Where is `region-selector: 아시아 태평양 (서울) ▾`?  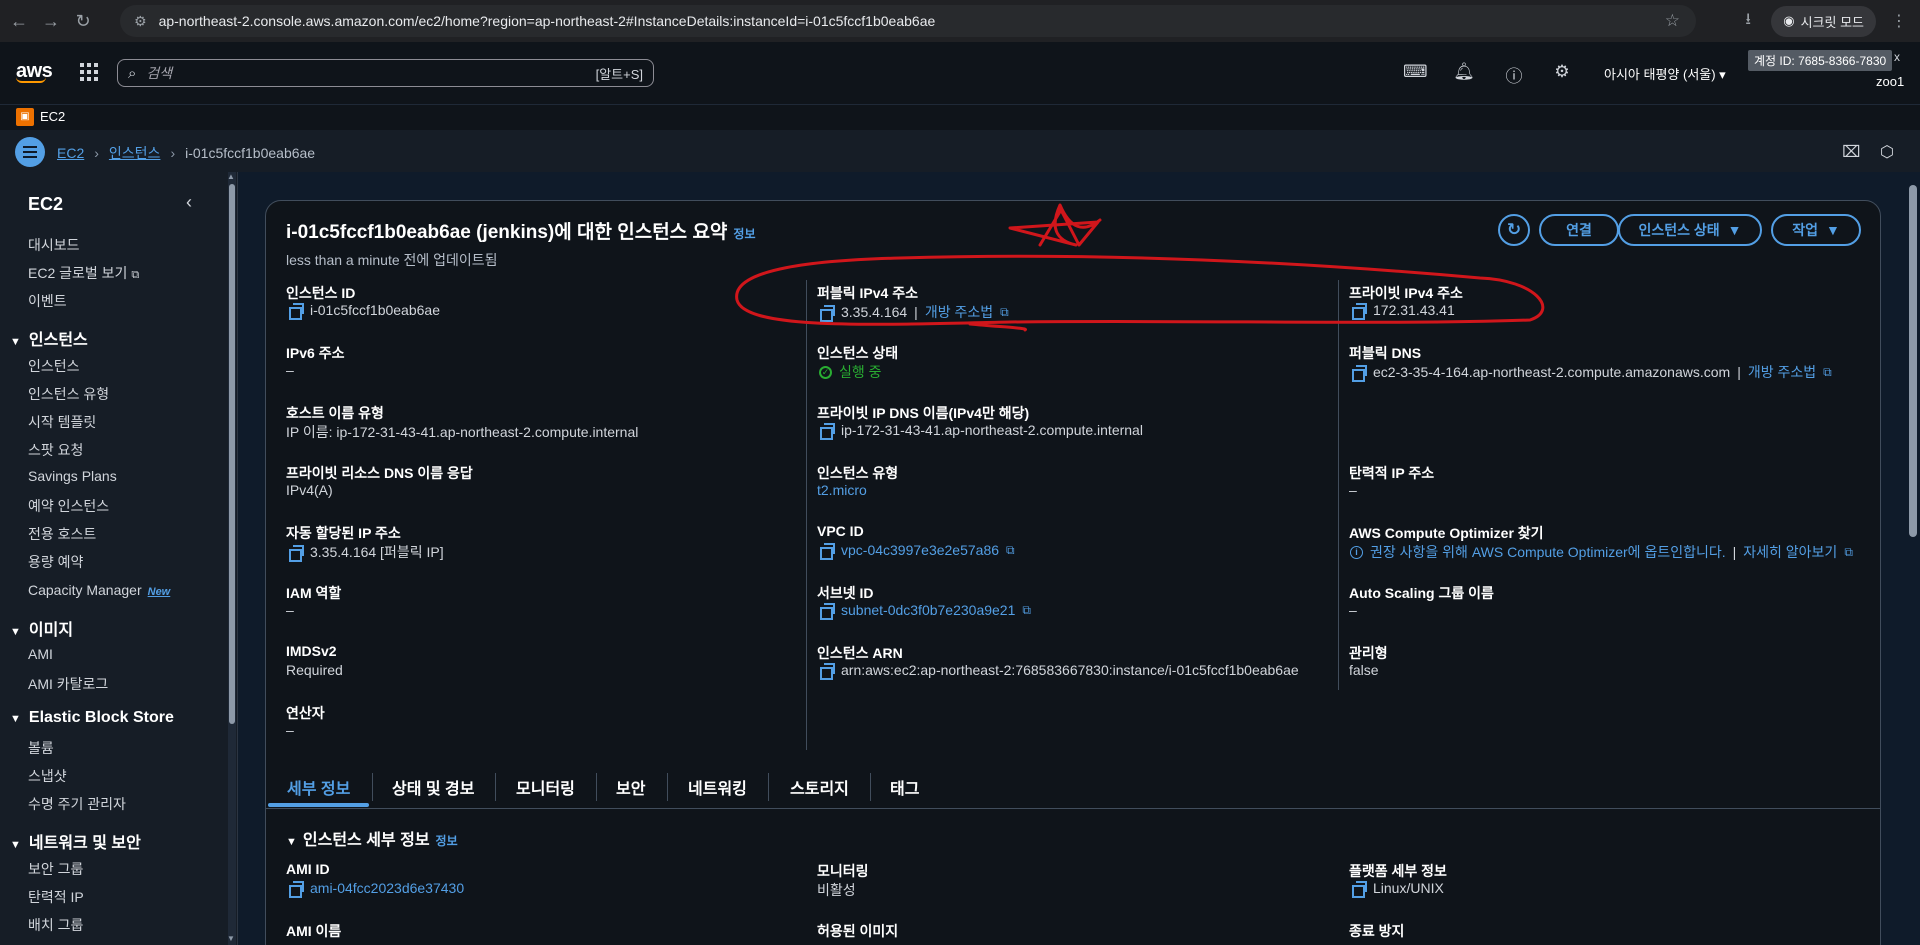 region-selector: 아시아 태평양 (서울) ▾ is located at coordinates (1665, 73).